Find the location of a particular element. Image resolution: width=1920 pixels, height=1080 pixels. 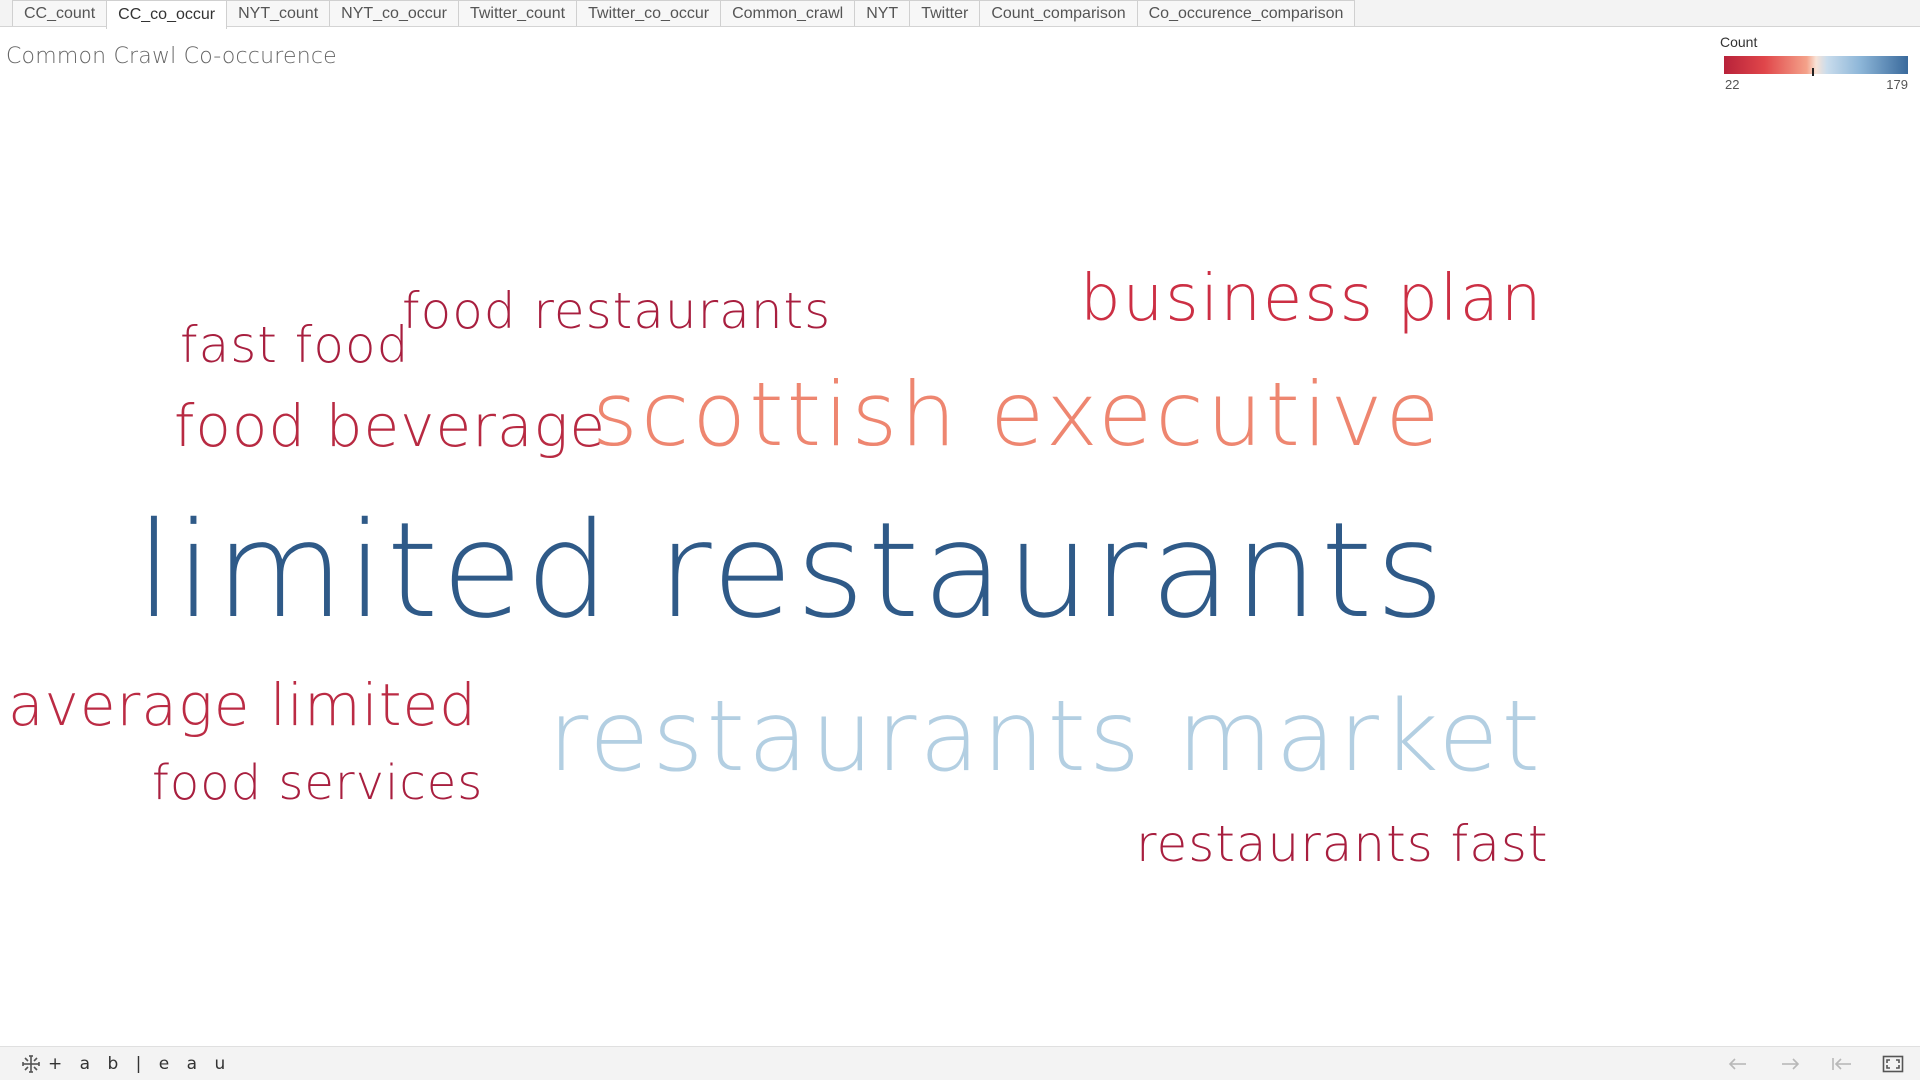

redo-icon is located at coordinates (1790, 1064).